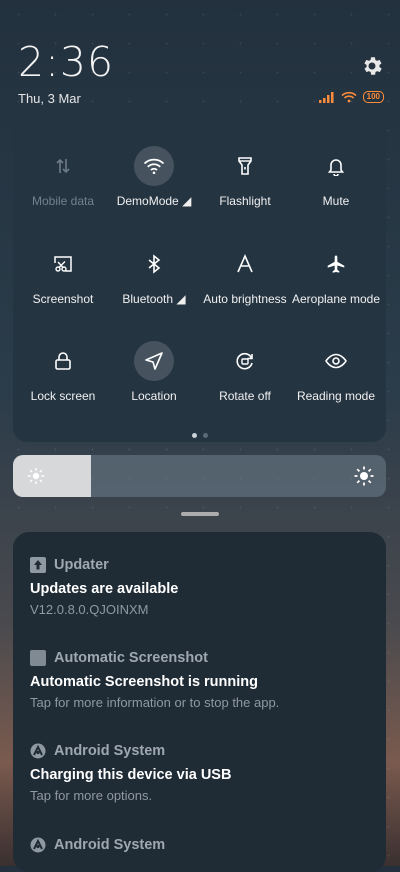 The height and width of the screenshot is (872, 400). I want to click on tile-screenshot: Screenshot, so click(63, 275).